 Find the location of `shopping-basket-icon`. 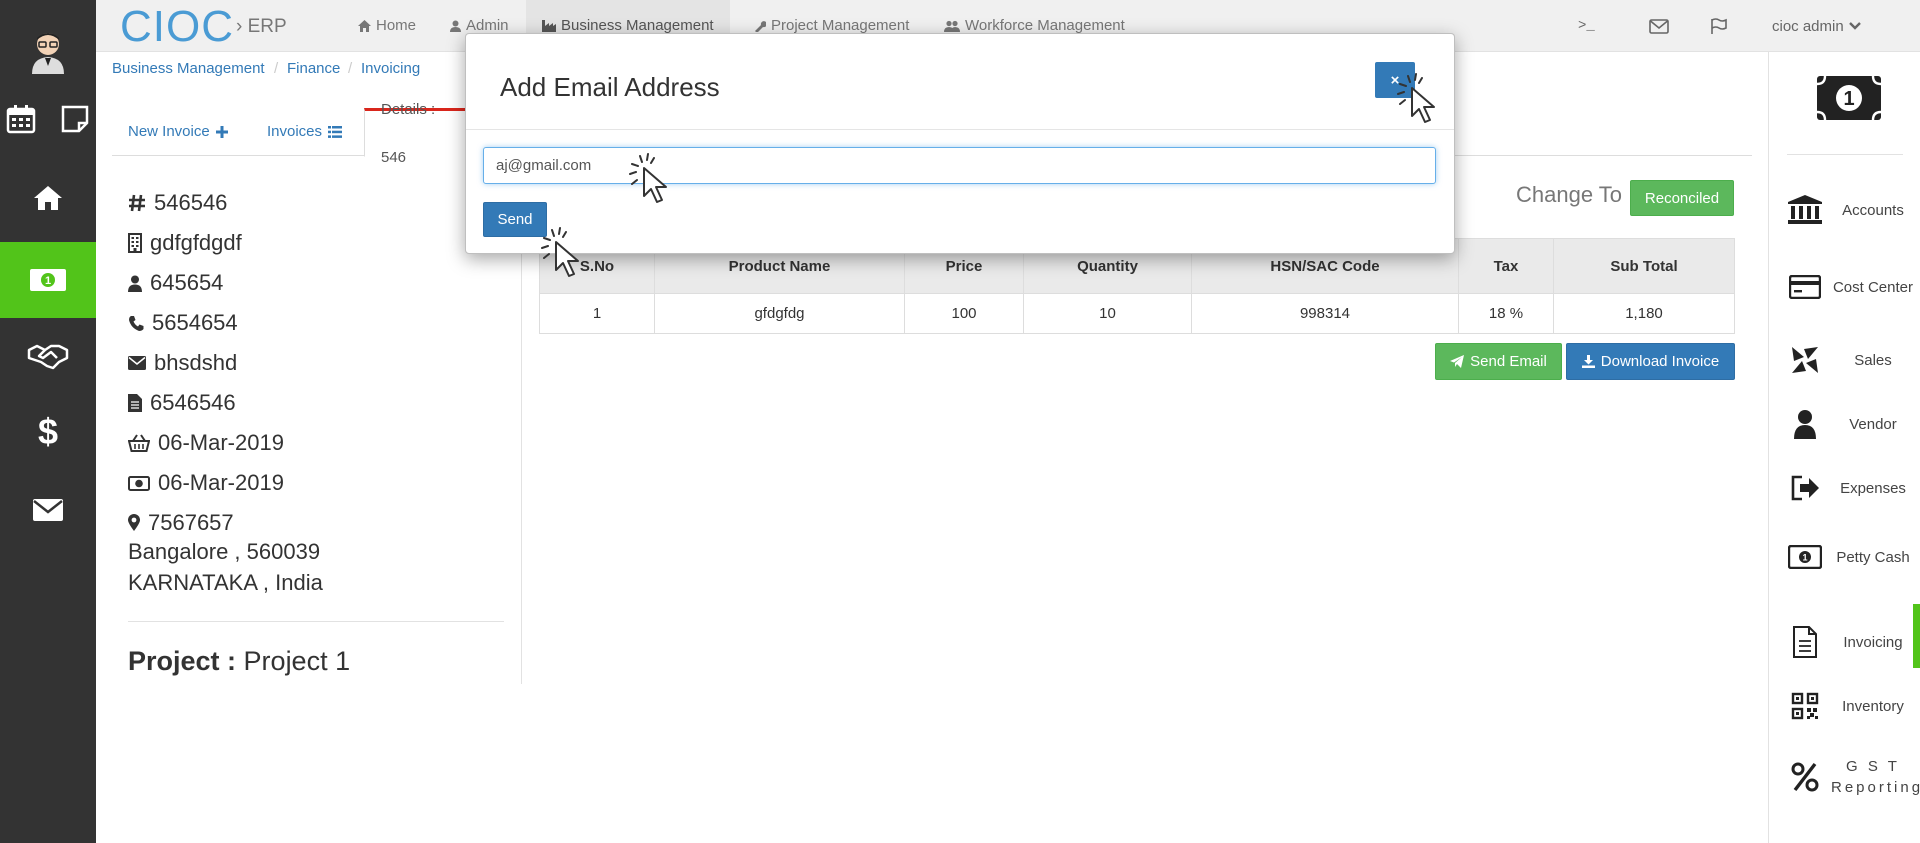

shopping-basket-icon is located at coordinates (139, 443).